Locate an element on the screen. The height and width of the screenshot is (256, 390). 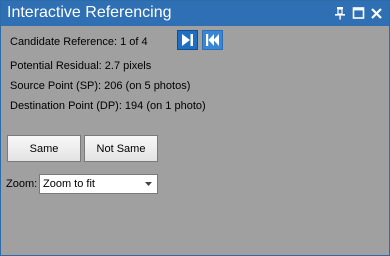
zoom-label: Zoom: is located at coordinates (22, 184).